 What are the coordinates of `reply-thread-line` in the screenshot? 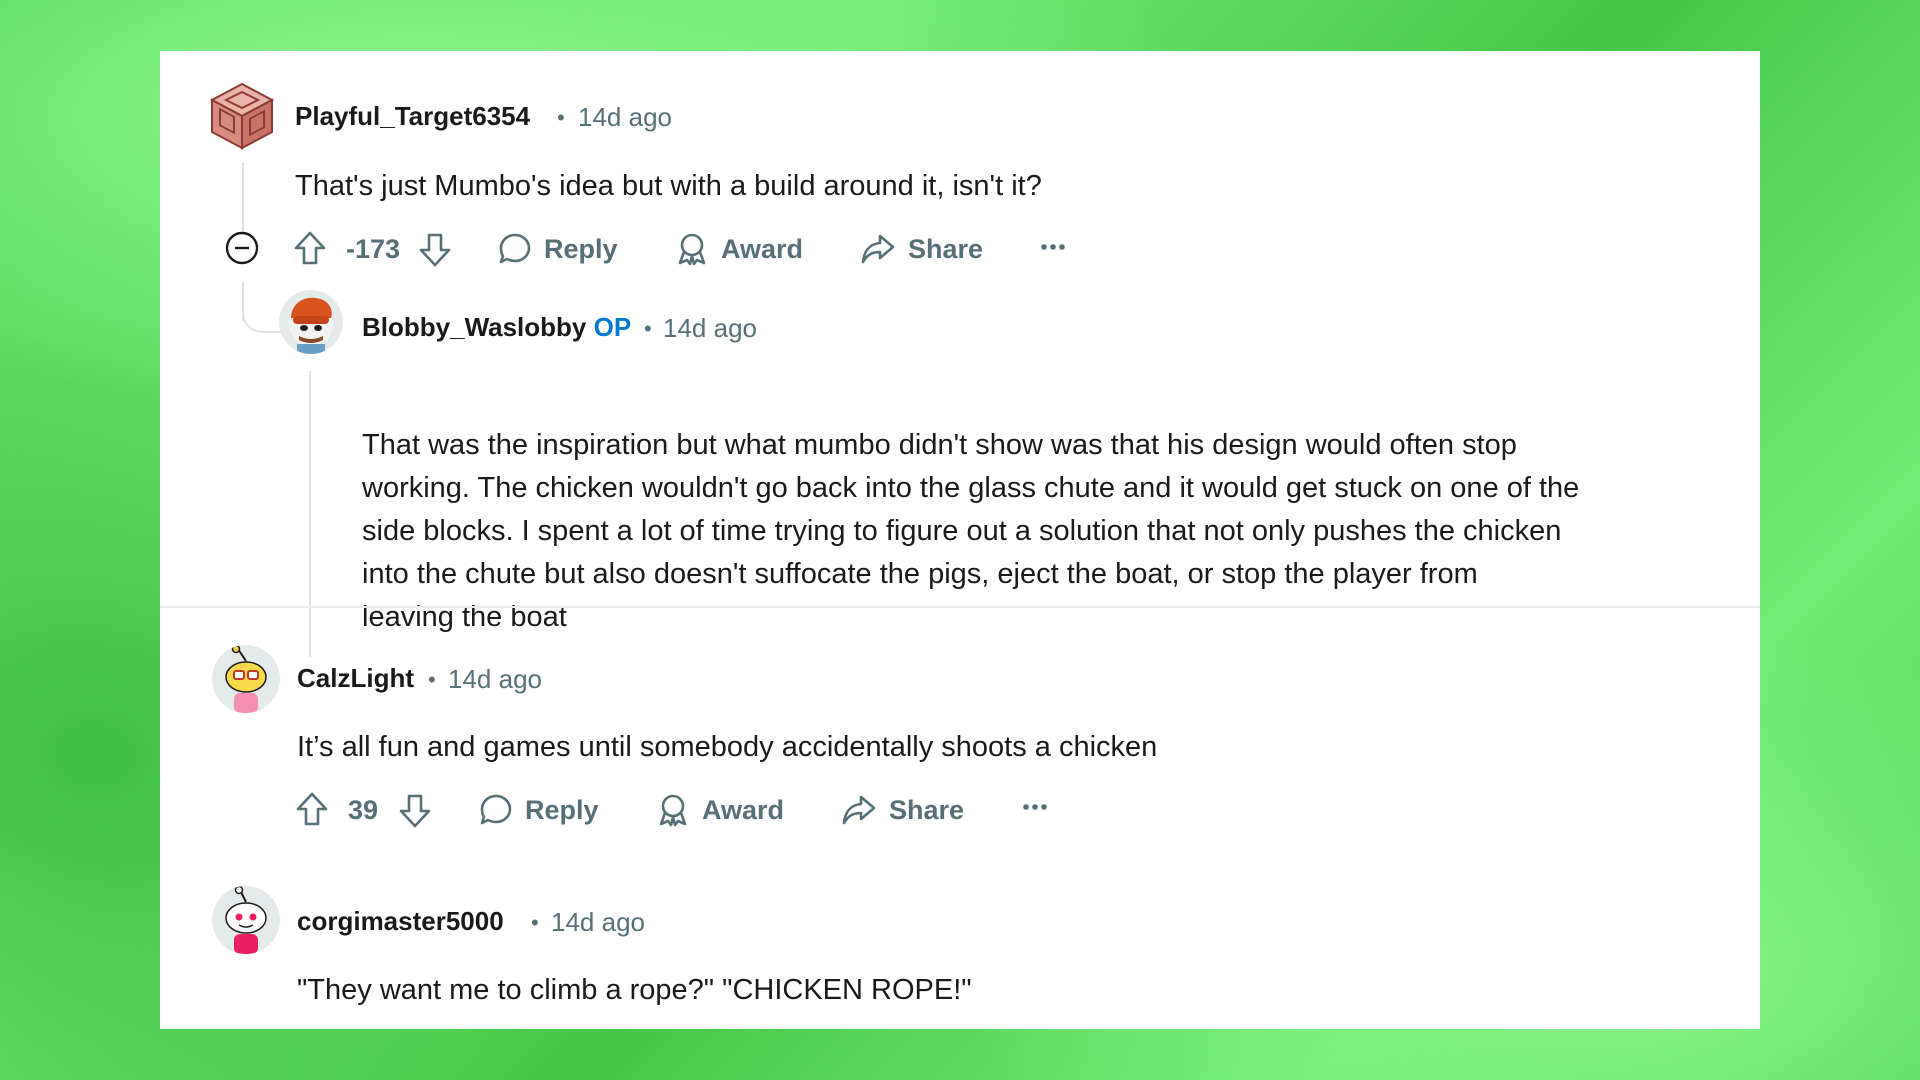 It's located at (310, 514).